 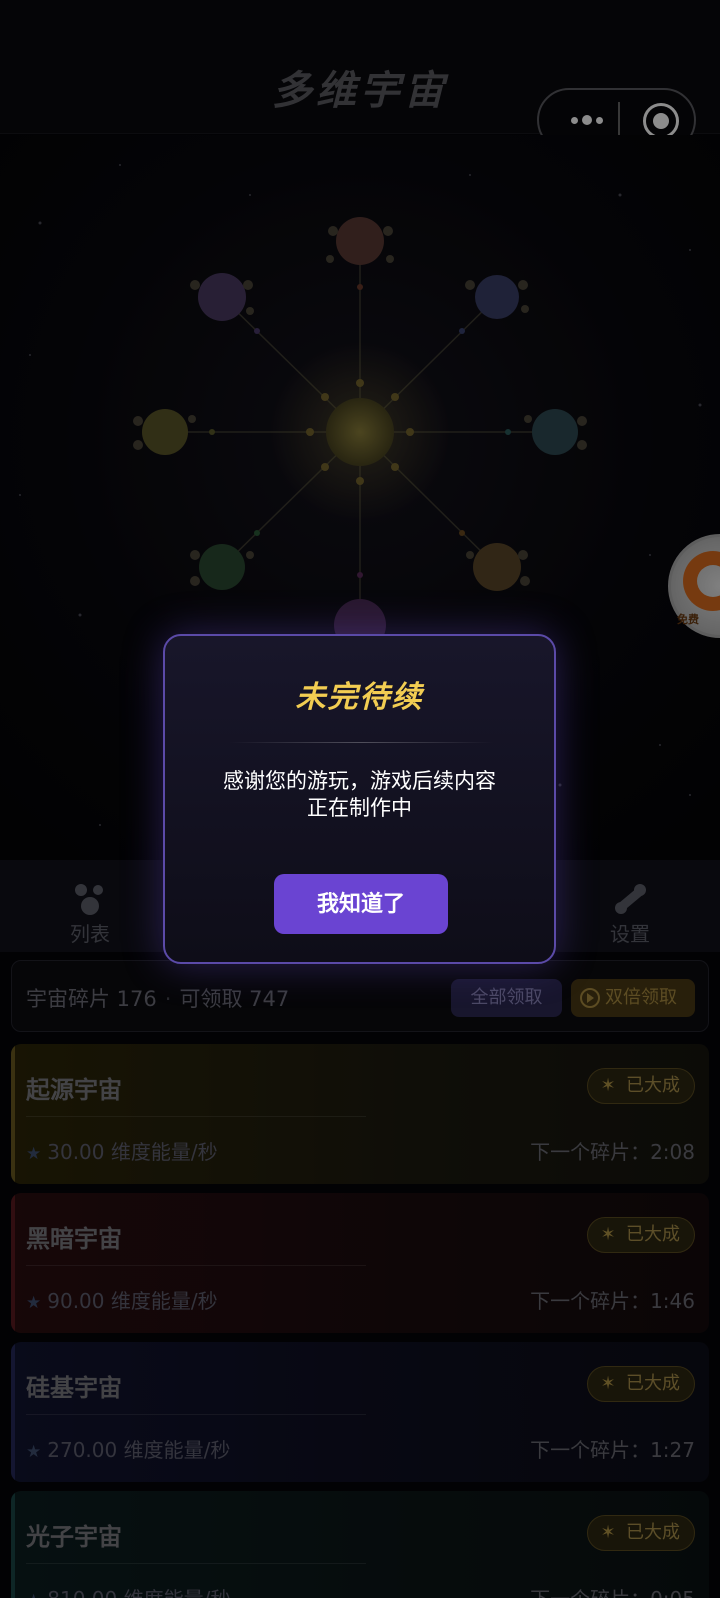 I want to click on universe-name: 光子宇宙, so click(x=74, y=1537).